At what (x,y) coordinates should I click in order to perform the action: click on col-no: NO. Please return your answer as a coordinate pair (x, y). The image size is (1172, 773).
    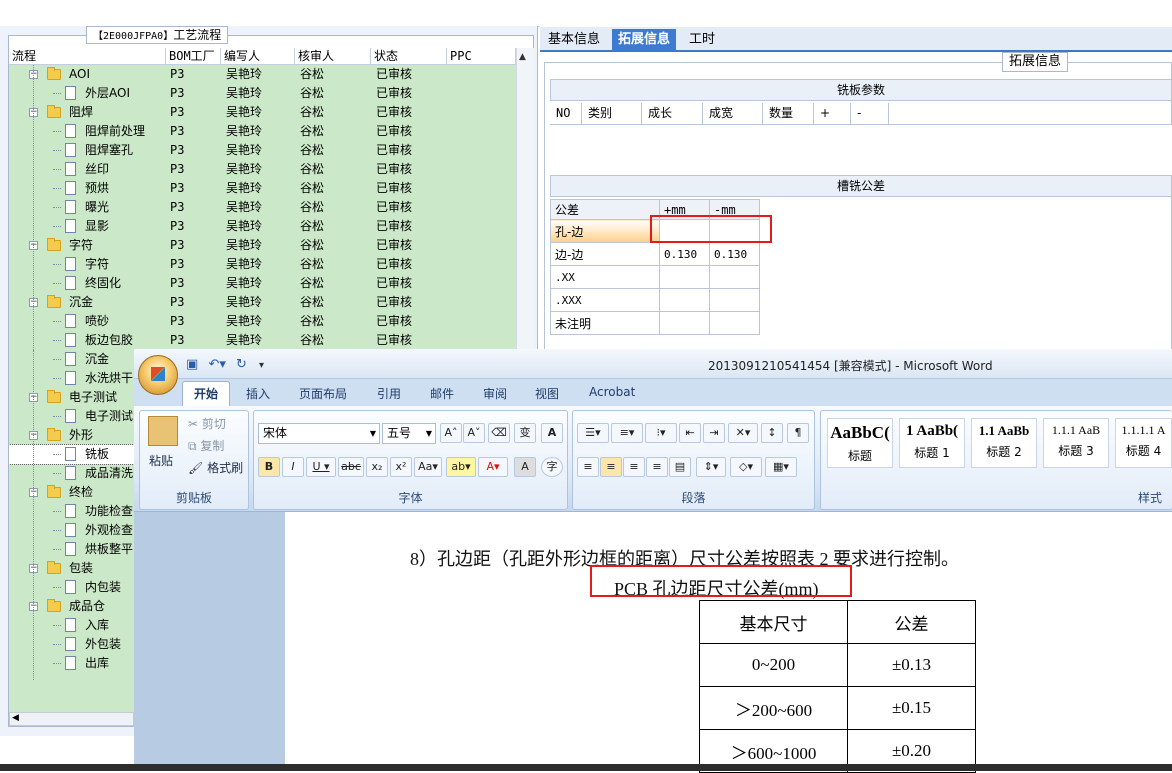
    Looking at the image, I should click on (566, 114).